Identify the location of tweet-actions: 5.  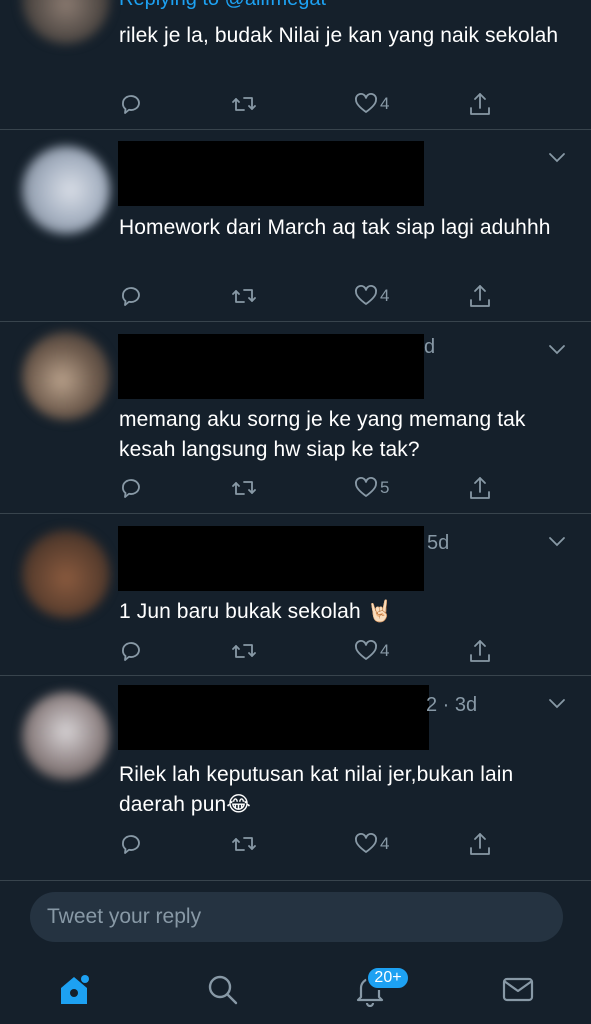
(309, 488).